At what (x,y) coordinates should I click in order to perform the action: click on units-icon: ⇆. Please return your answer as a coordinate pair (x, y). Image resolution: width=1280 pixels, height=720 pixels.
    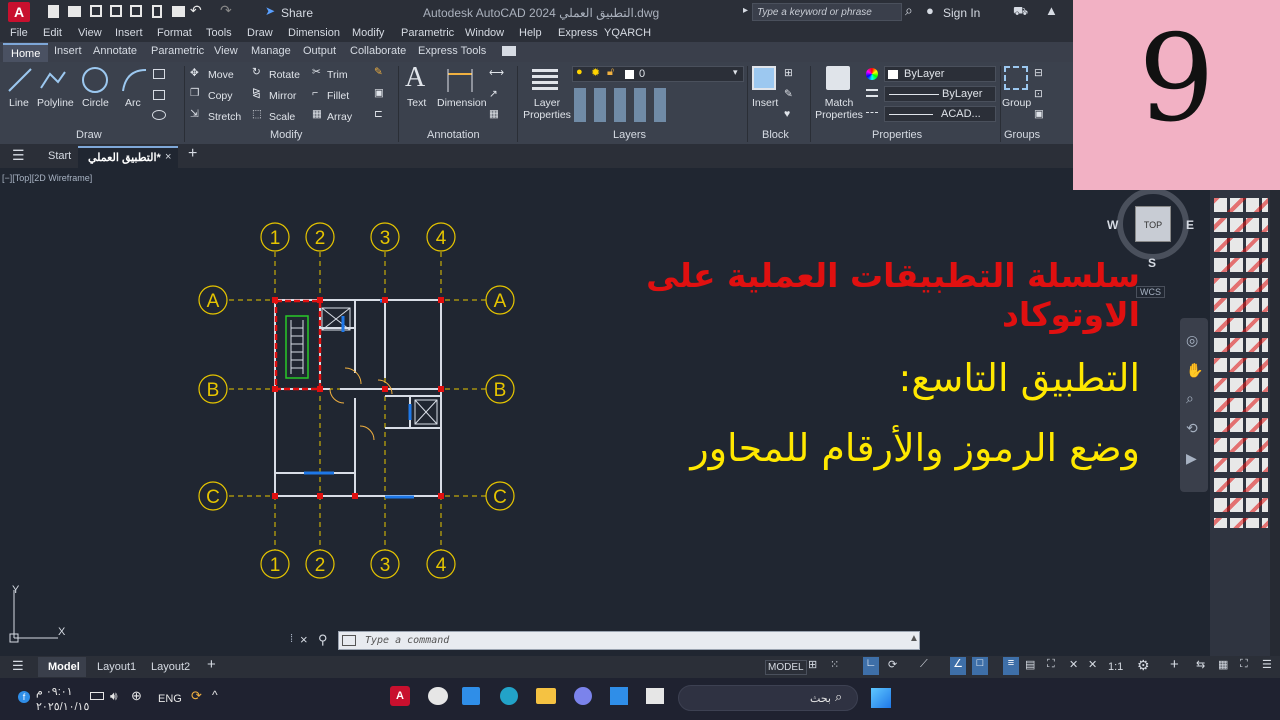
    Looking at the image, I should click on (1200, 664).